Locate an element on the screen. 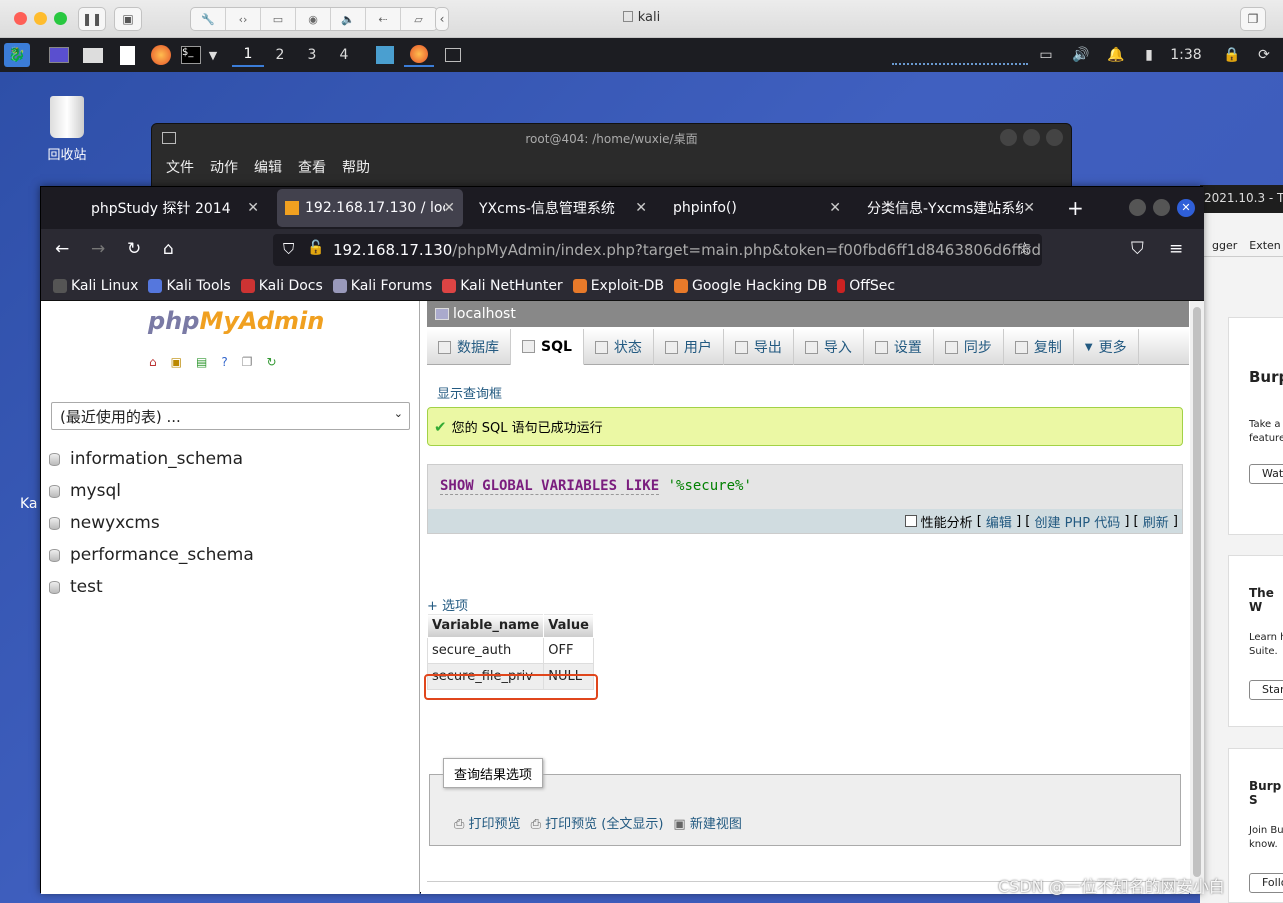  tab-users: 用户 is located at coordinates (689, 347).